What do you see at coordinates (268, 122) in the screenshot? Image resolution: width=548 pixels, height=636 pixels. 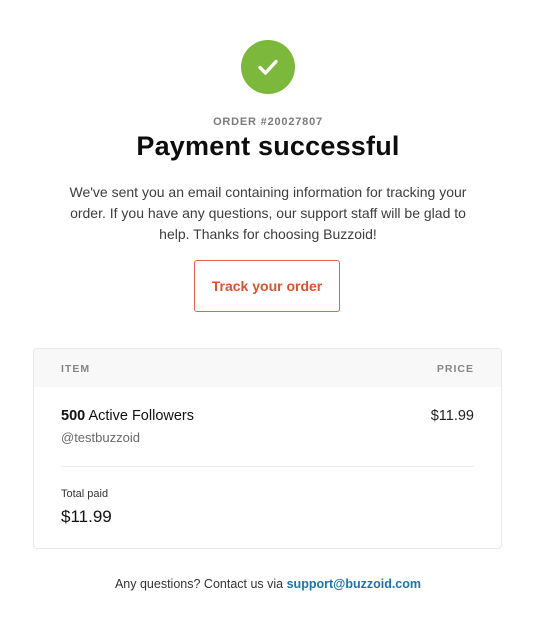 I see `order-number: ORDER #20027807` at bounding box center [268, 122].